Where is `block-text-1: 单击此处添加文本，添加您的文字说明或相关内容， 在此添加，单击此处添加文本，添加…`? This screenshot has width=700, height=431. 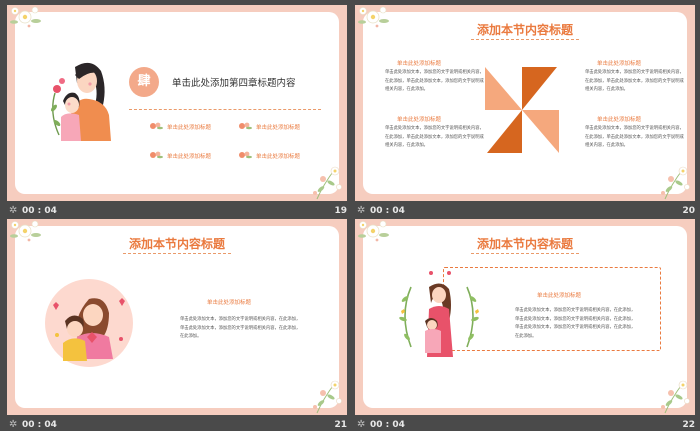
block-text-1: 单击此处添加文本，添加您的文字说明或相关内容， 在此添加，单击此处添加文本，添加… is located at coordinates (434, 82).